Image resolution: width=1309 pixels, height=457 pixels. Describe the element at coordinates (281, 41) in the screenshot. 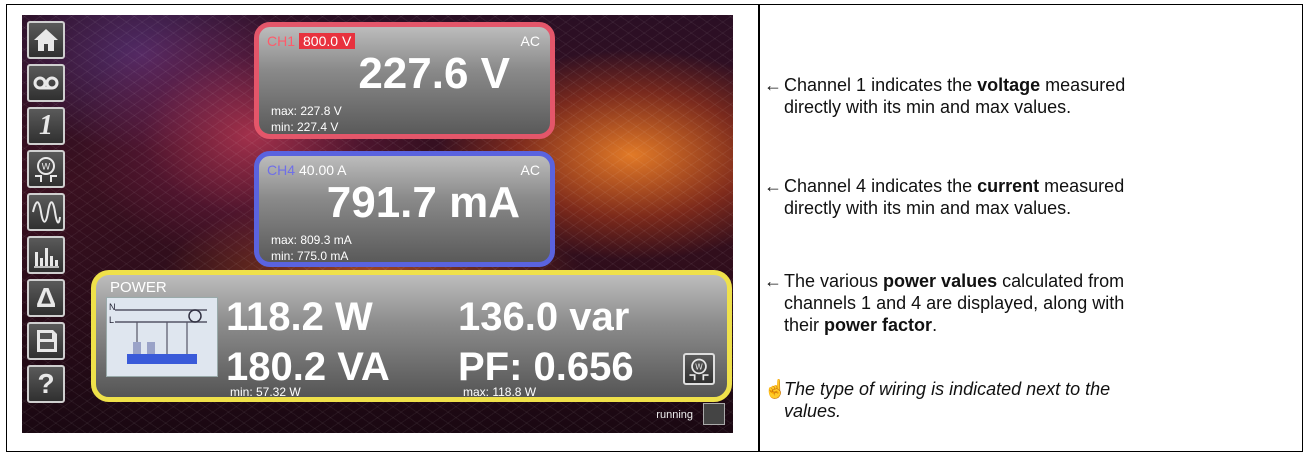

I see `channel-1-name: CH1` at that location.